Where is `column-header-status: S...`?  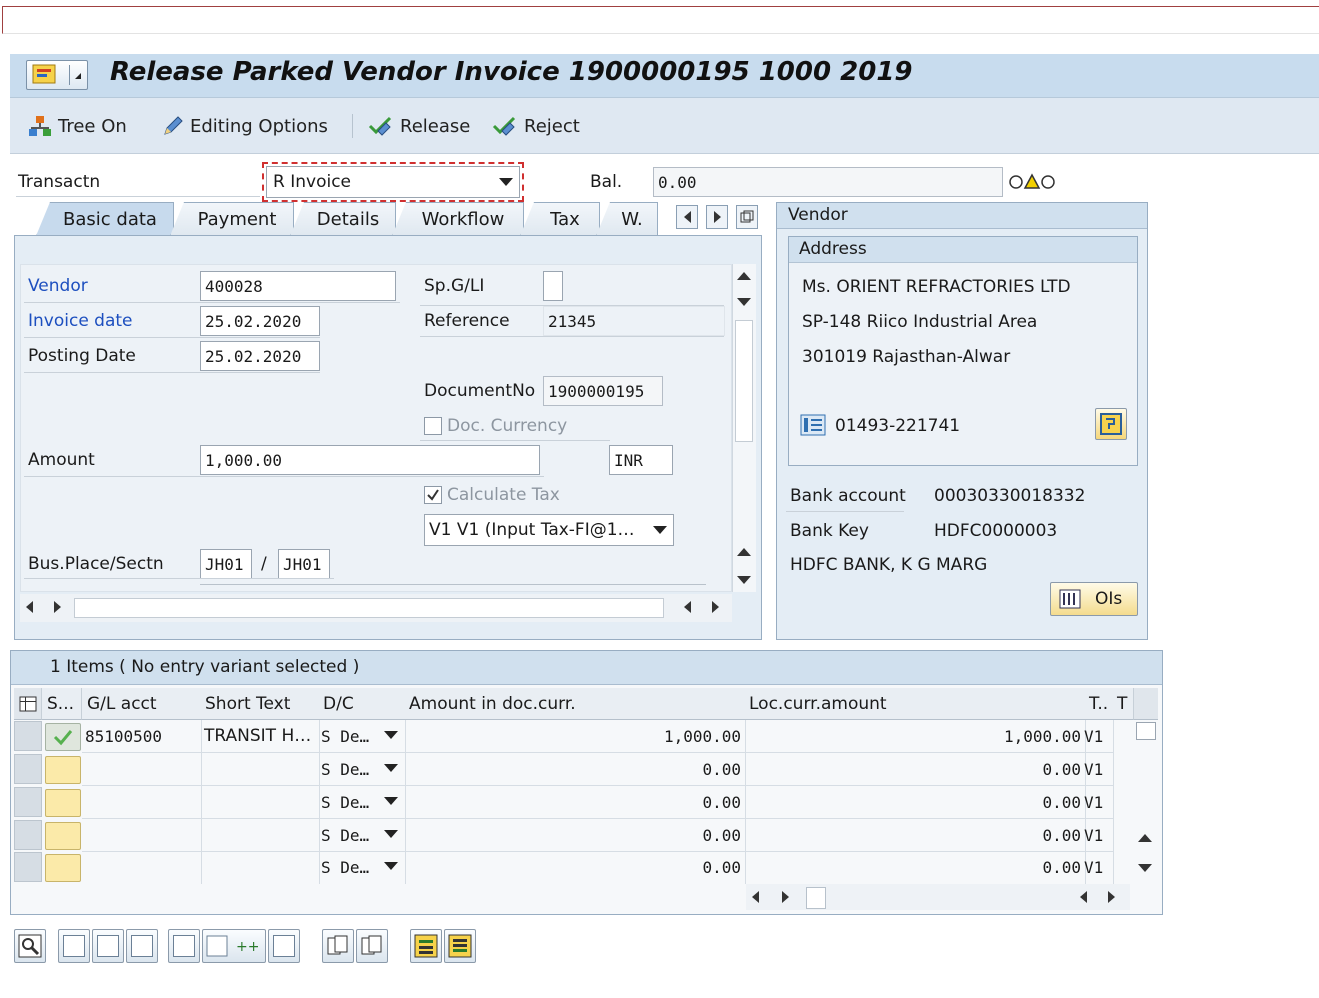
column-header-status: S... is located at coordinates (62, 704).